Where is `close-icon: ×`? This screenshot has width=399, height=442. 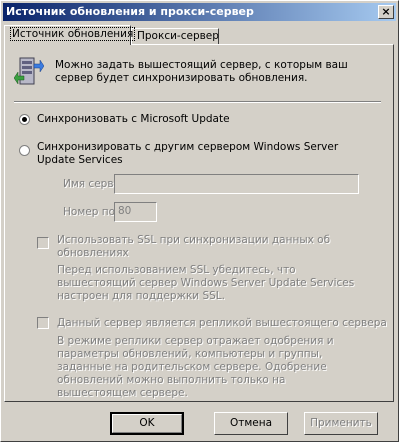
close-icon: × is located at coordinates (386, 11).